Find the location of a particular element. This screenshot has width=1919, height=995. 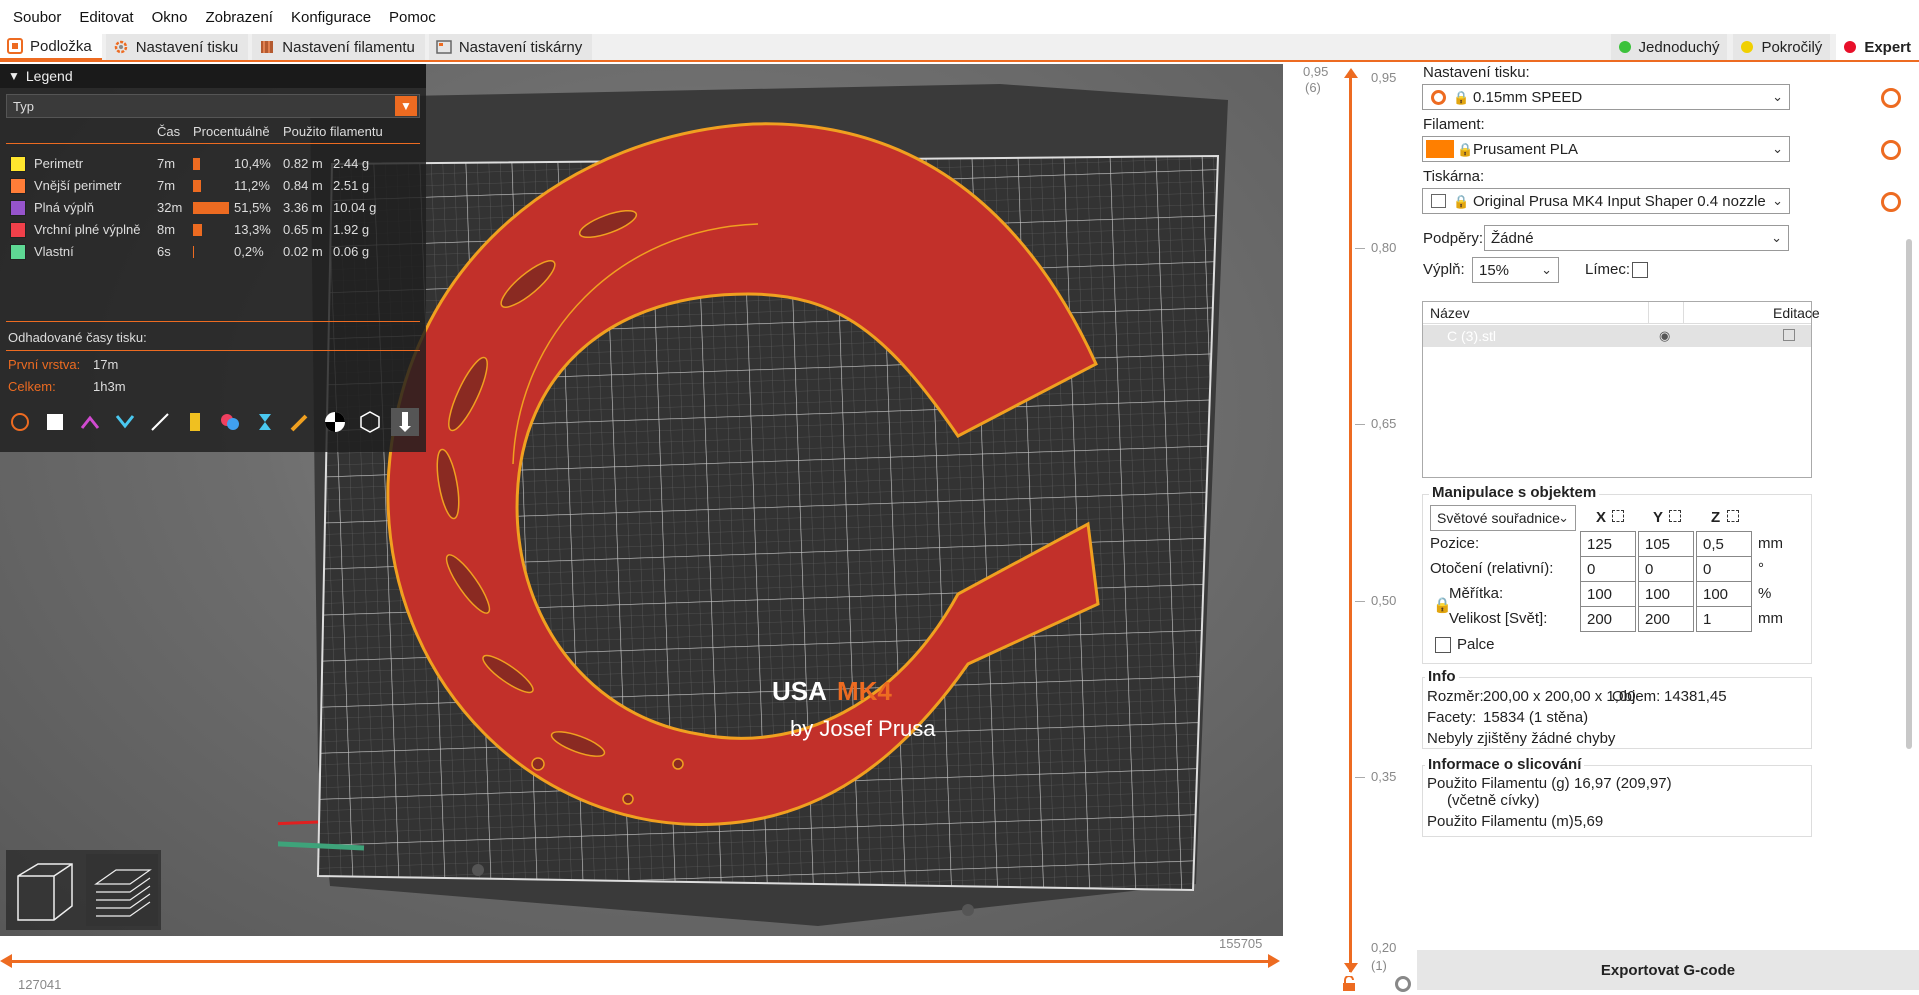

legend-row-time: 32m is located at coordinates (170, 207).